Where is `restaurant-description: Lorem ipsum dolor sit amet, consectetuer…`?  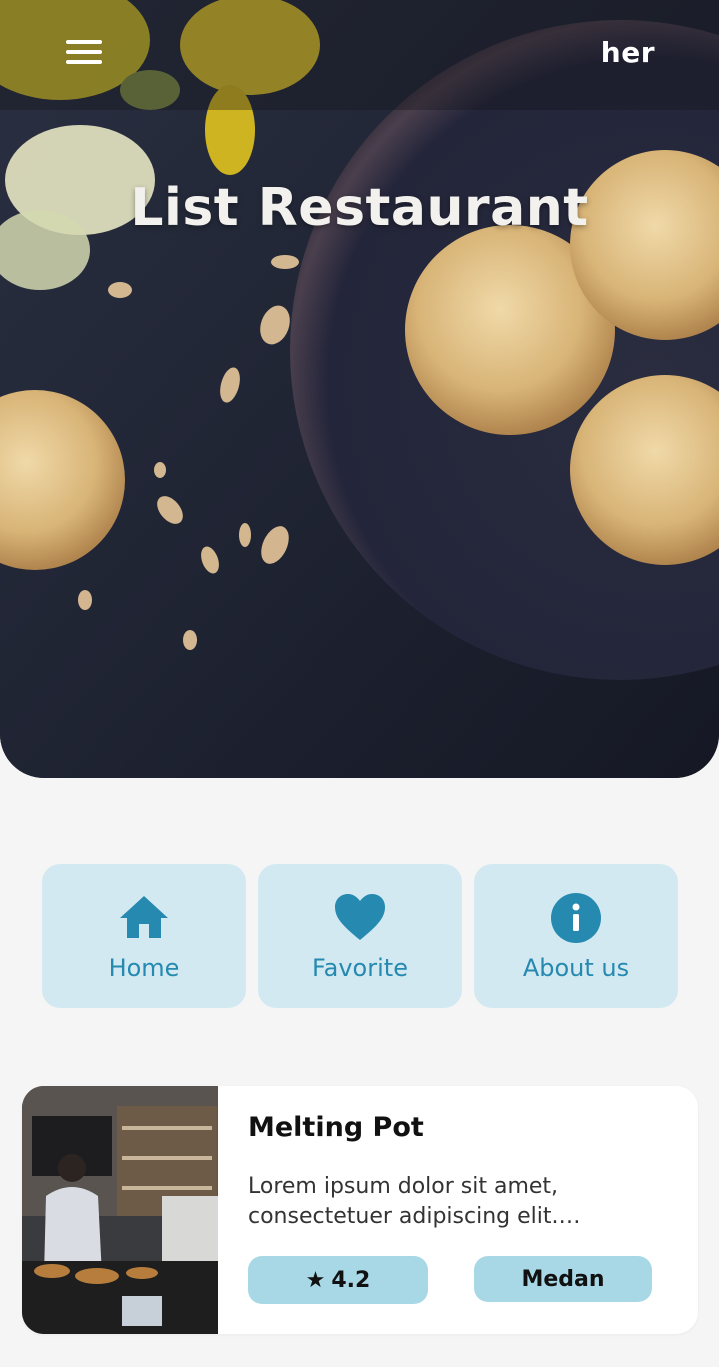
restaurant-description: Lorem ipsum dolor sit amet, consectetuer… is located at coordinates (403, 1201).